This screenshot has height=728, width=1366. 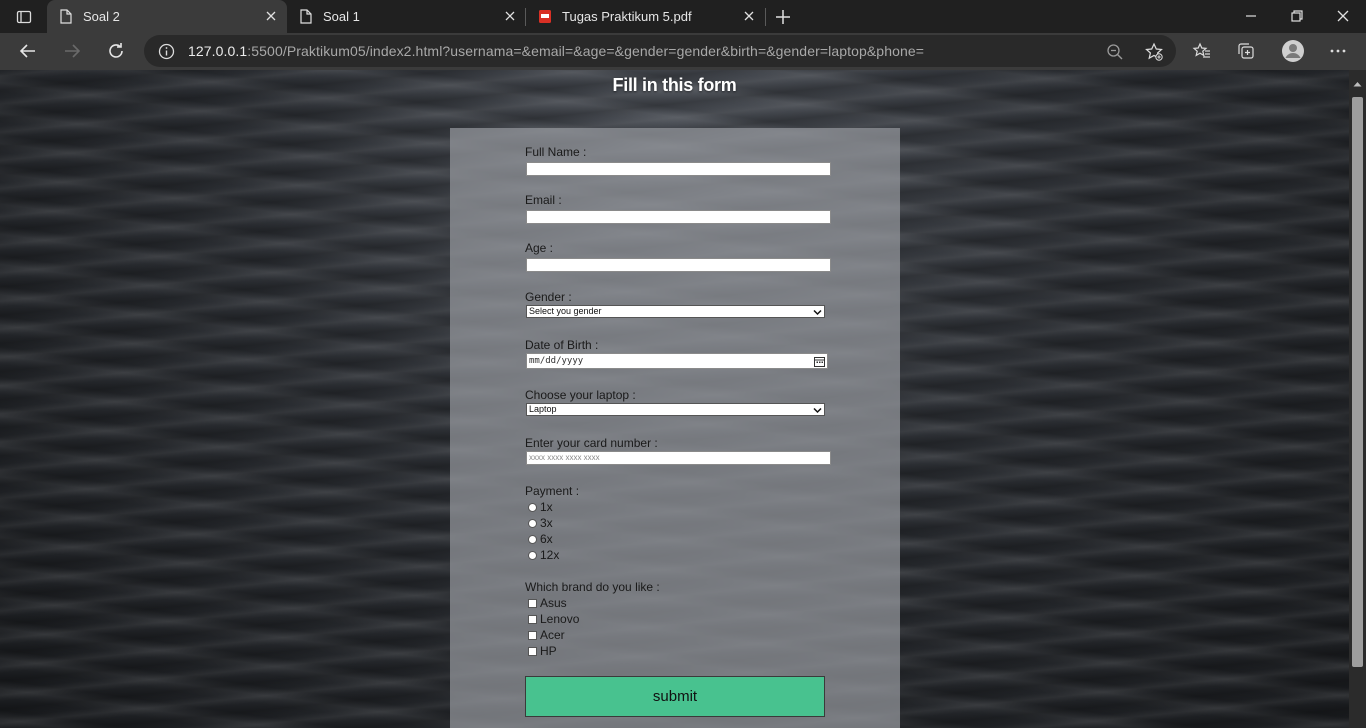 I want to click on payment-option: 3x, so click(x=540, y=523).